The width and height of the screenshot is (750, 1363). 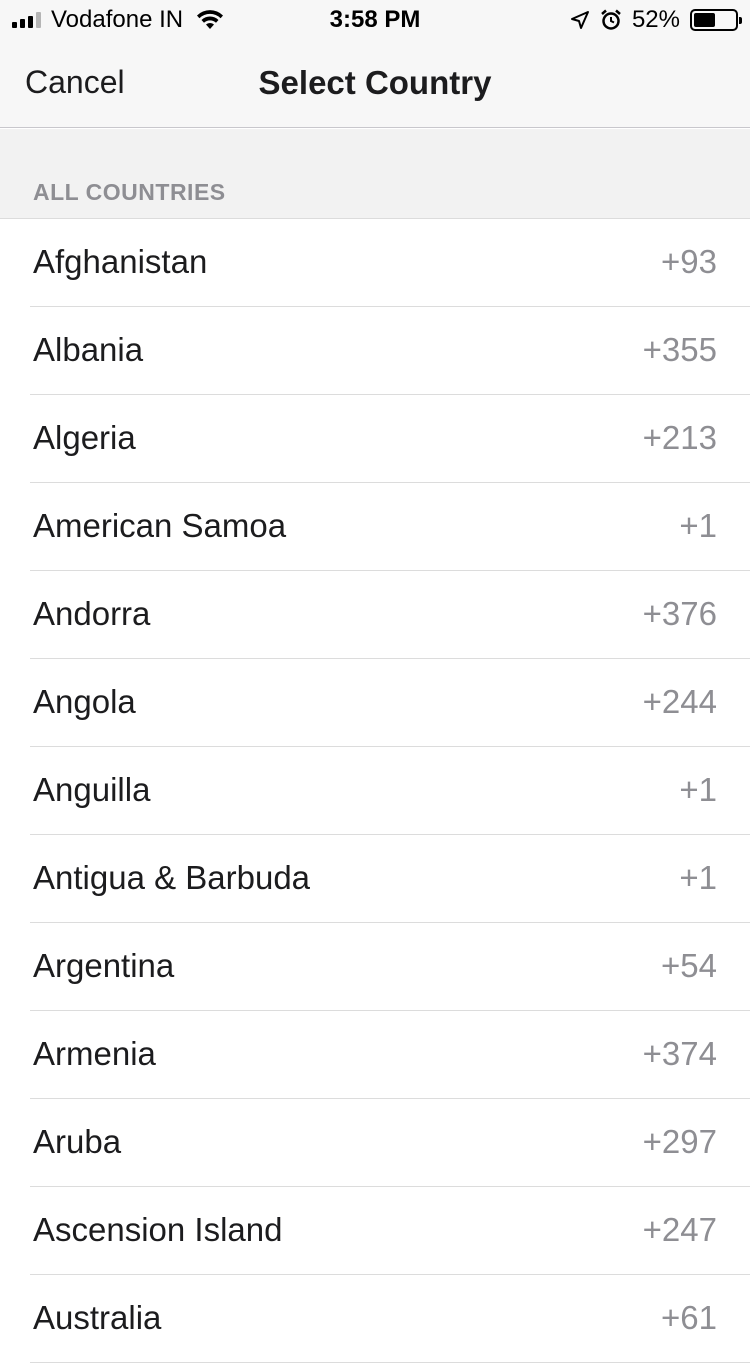 What do you see at coordinates (375, 1319) in the screenshot?
I see `country-row: Australia +61` at bounding box center [375, 1319].